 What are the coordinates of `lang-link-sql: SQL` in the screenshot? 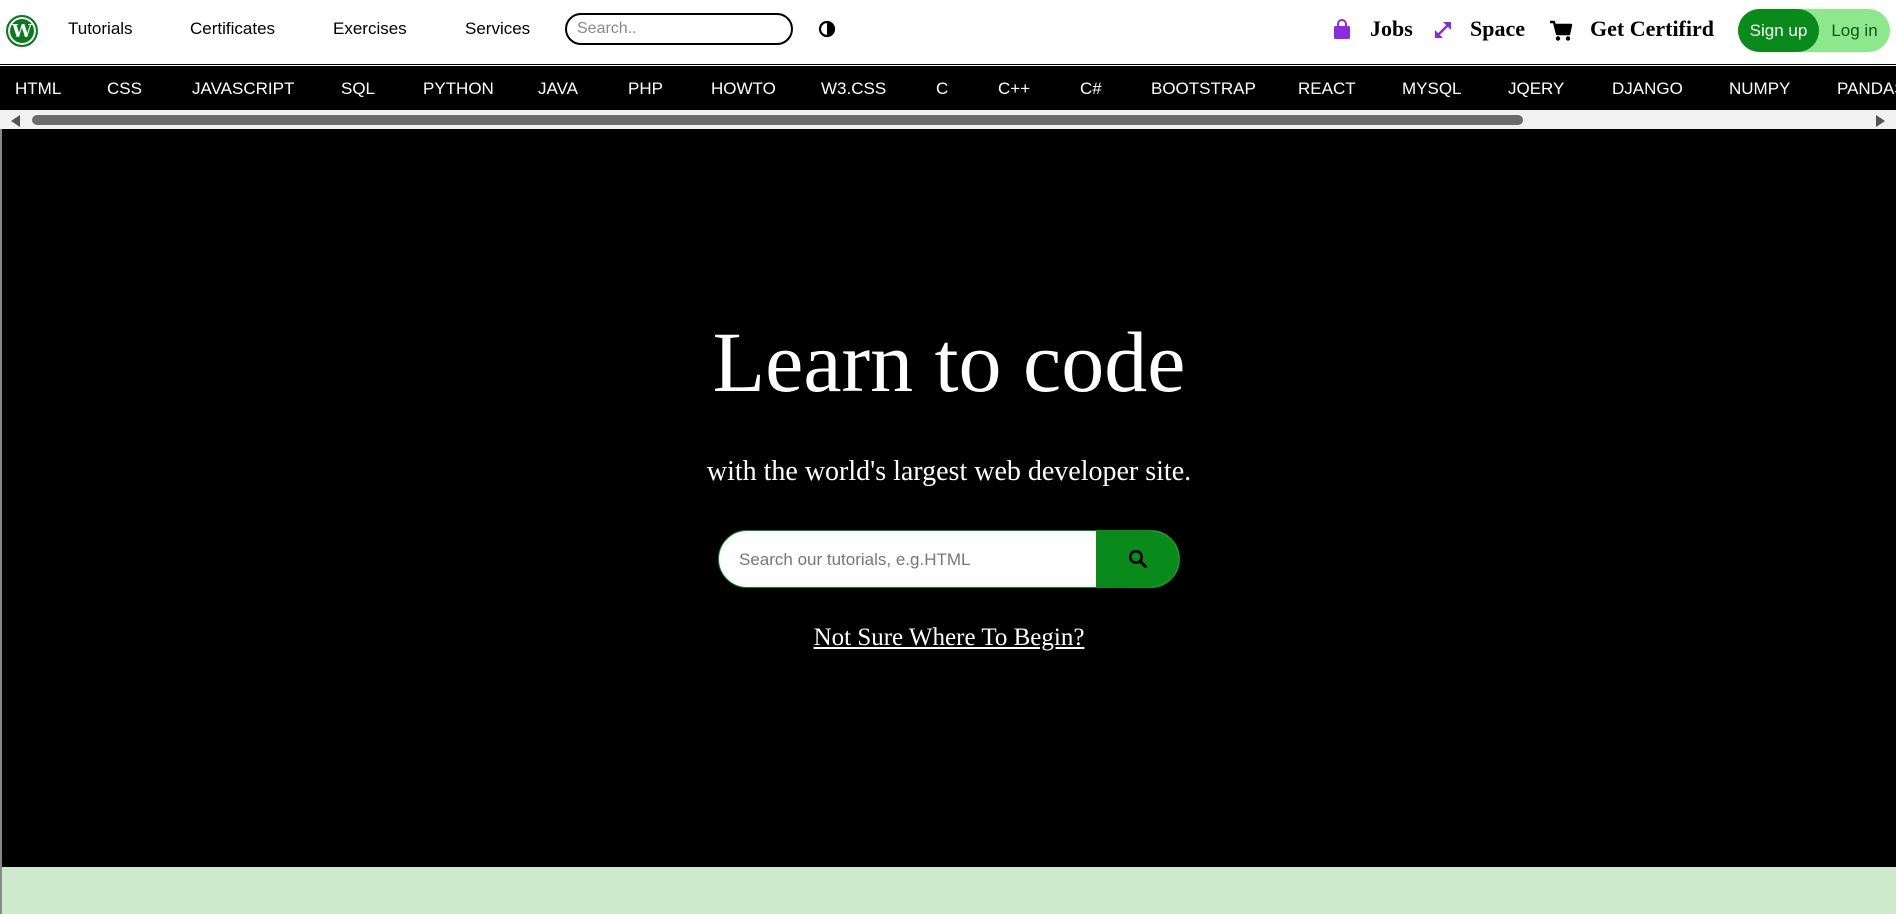 It's located at (358, 89).